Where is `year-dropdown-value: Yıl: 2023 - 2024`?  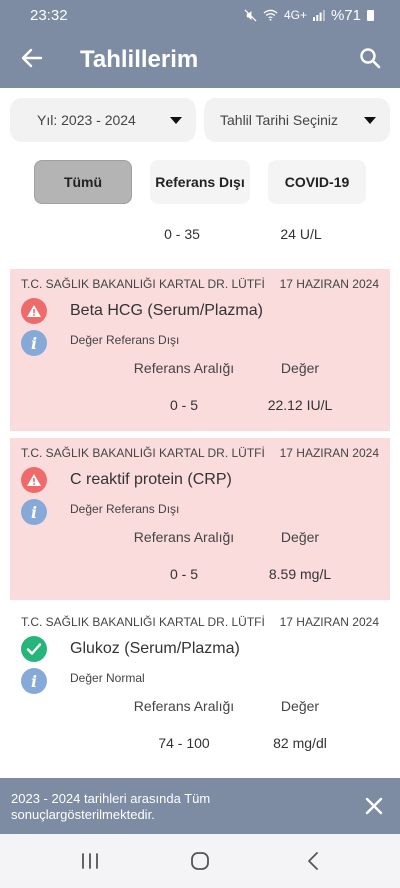 year-dropdown-value: Yıl: 2023 - 2024 is located at coordinates (86, 120).